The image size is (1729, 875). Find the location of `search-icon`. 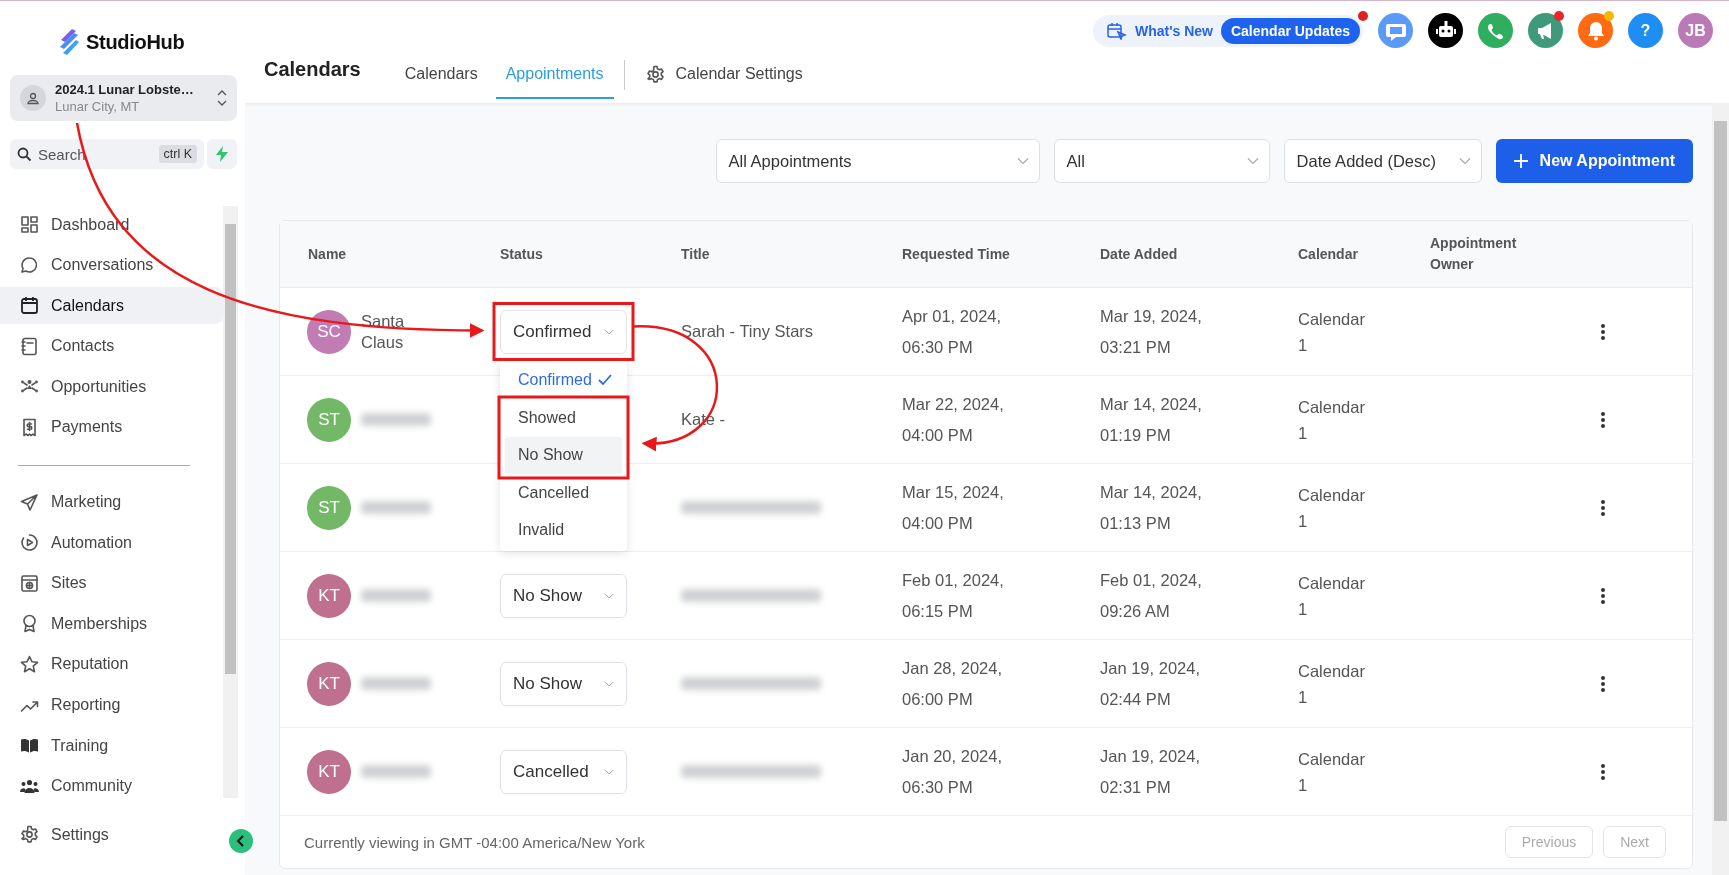

search-icon is located at coordinates (24, 154).